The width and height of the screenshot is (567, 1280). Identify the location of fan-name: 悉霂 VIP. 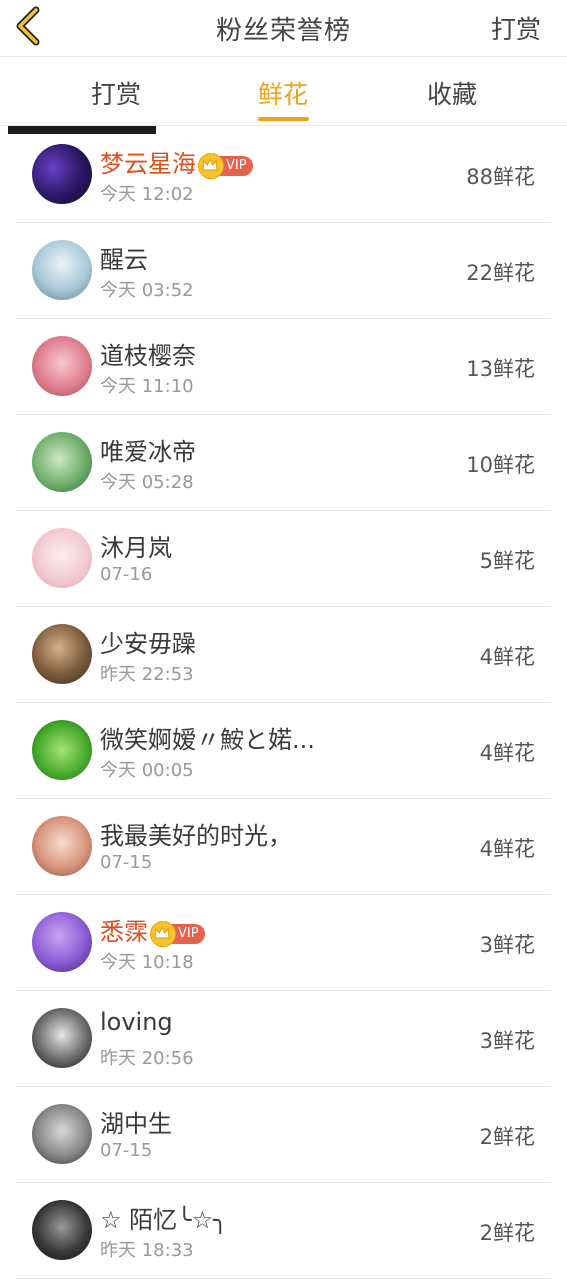
(152, 929).